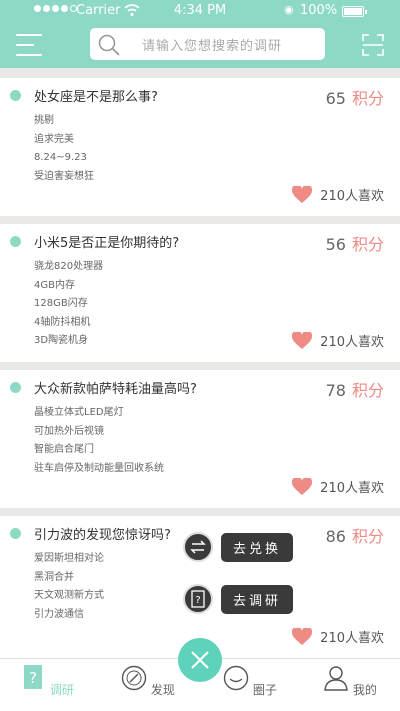 The width and height of the screenshot is (400, 711). I want to click on tab-mine: 我的, so click(350, 681).